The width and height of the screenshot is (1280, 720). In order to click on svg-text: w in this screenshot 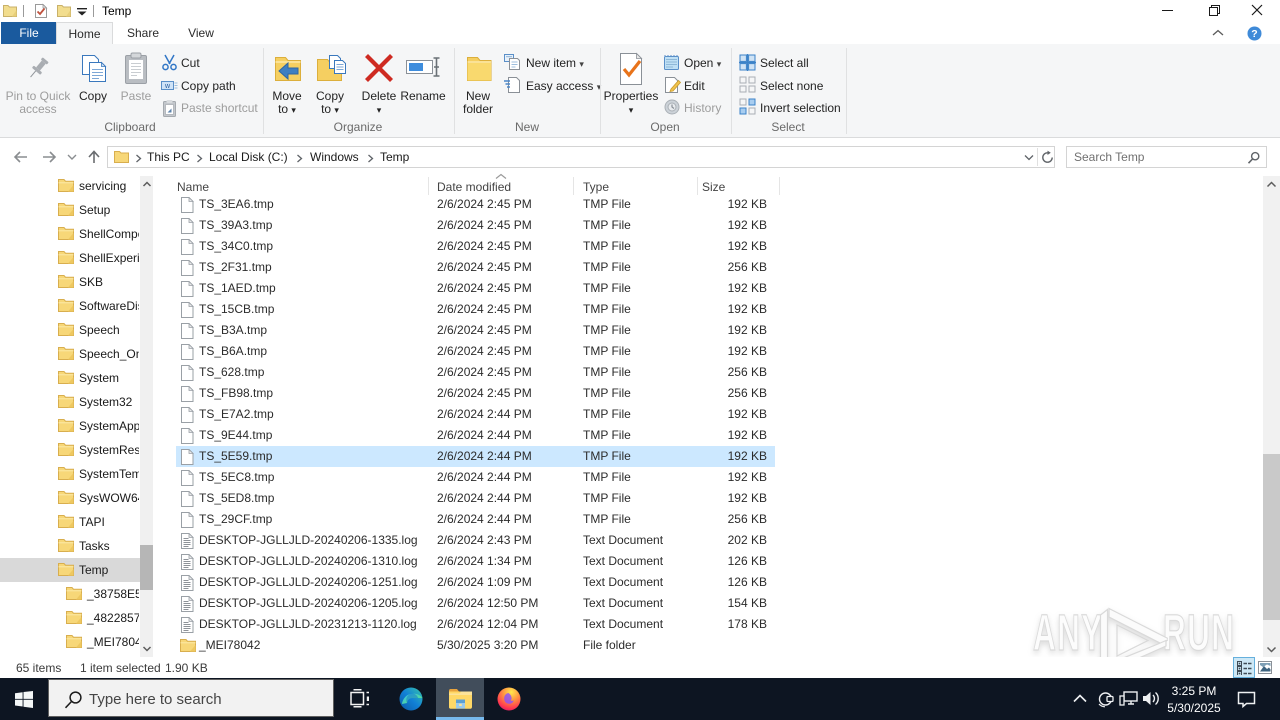, I will do `click(167, 86)`.